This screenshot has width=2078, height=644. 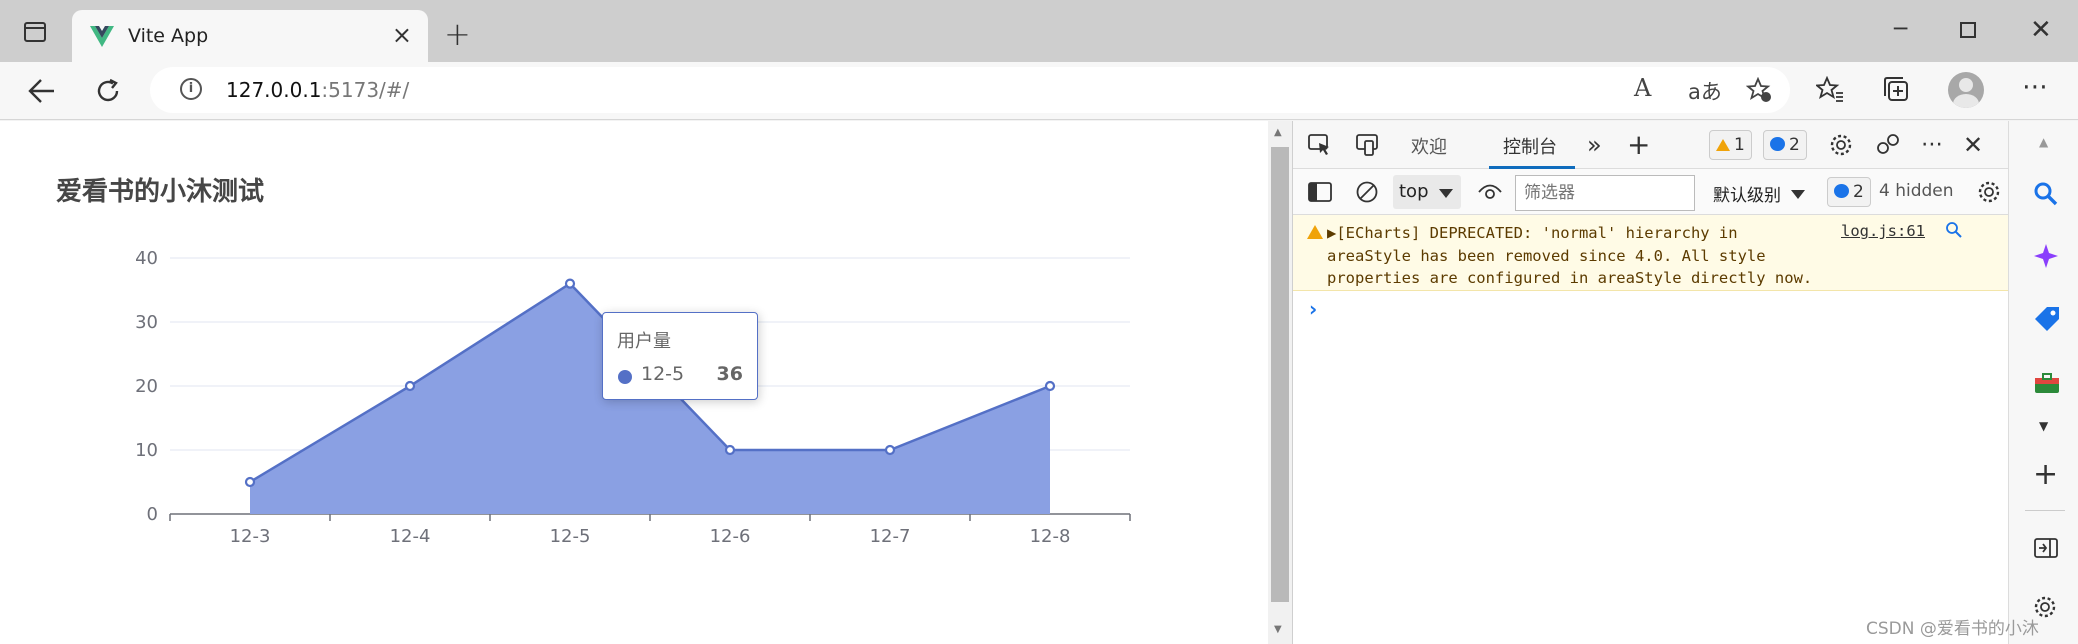 What do you see at coordinates (1705, 91) in the screenshot?
I see `translate-icon: aあ` at bounding box center [1705, 91].